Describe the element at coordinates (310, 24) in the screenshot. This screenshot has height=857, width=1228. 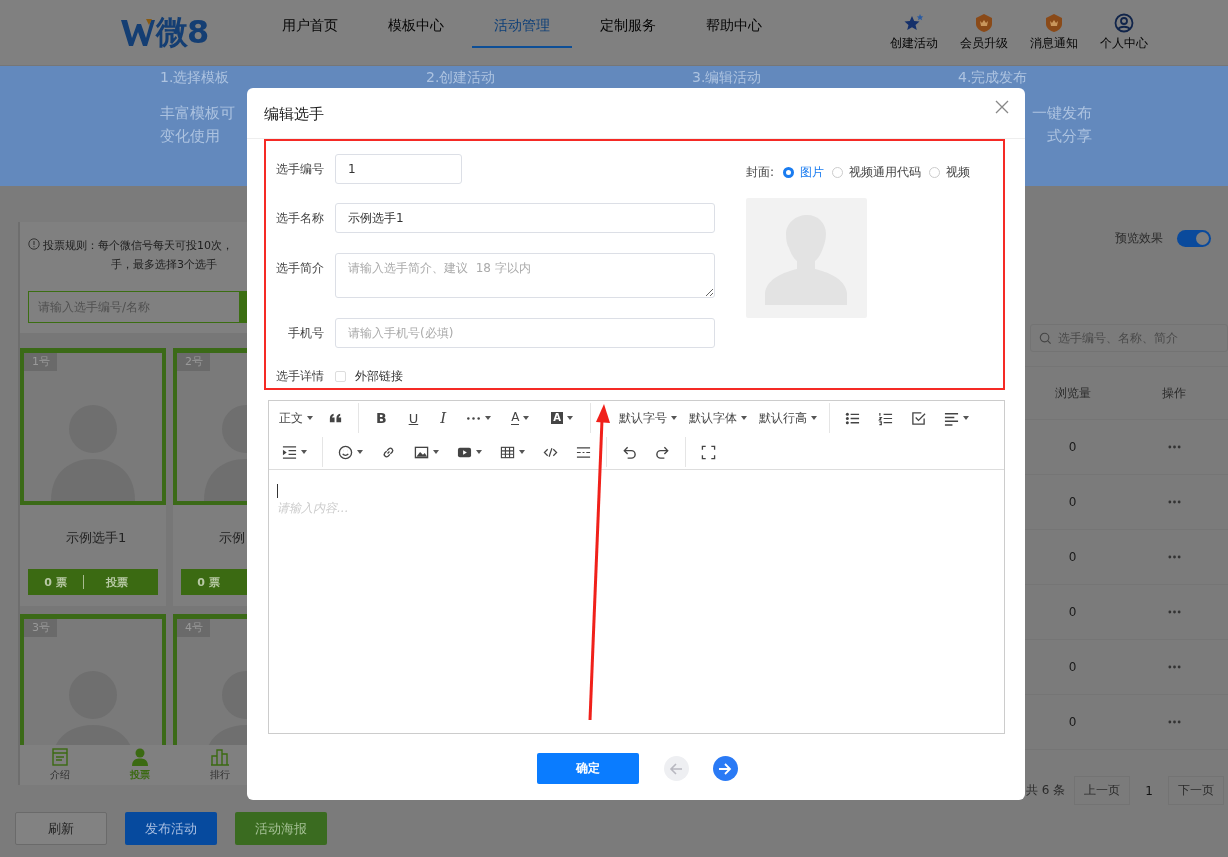
I see `nav-tab: 用户首页` at that location.